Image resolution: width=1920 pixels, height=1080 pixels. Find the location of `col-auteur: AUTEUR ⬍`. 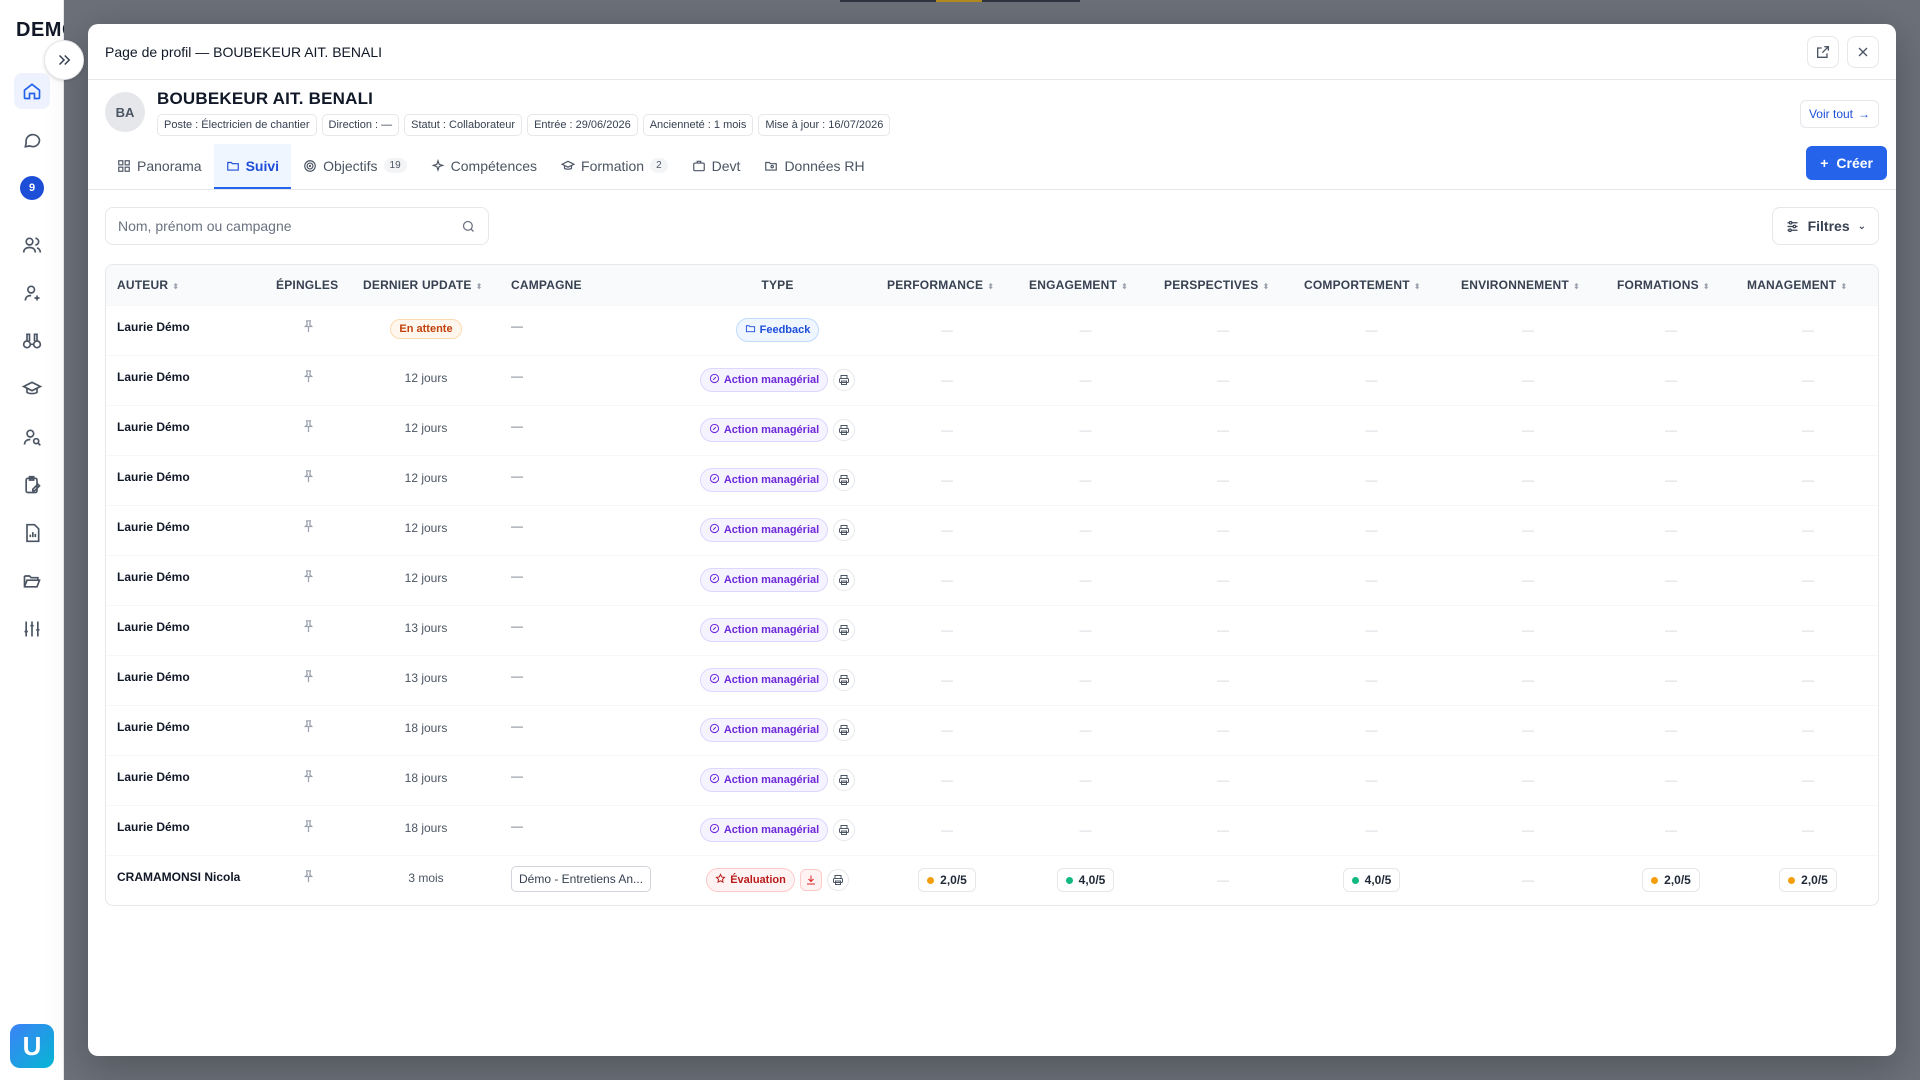

col-auteur: AUTEUR ⬍ is located at coordinates (185, 285).